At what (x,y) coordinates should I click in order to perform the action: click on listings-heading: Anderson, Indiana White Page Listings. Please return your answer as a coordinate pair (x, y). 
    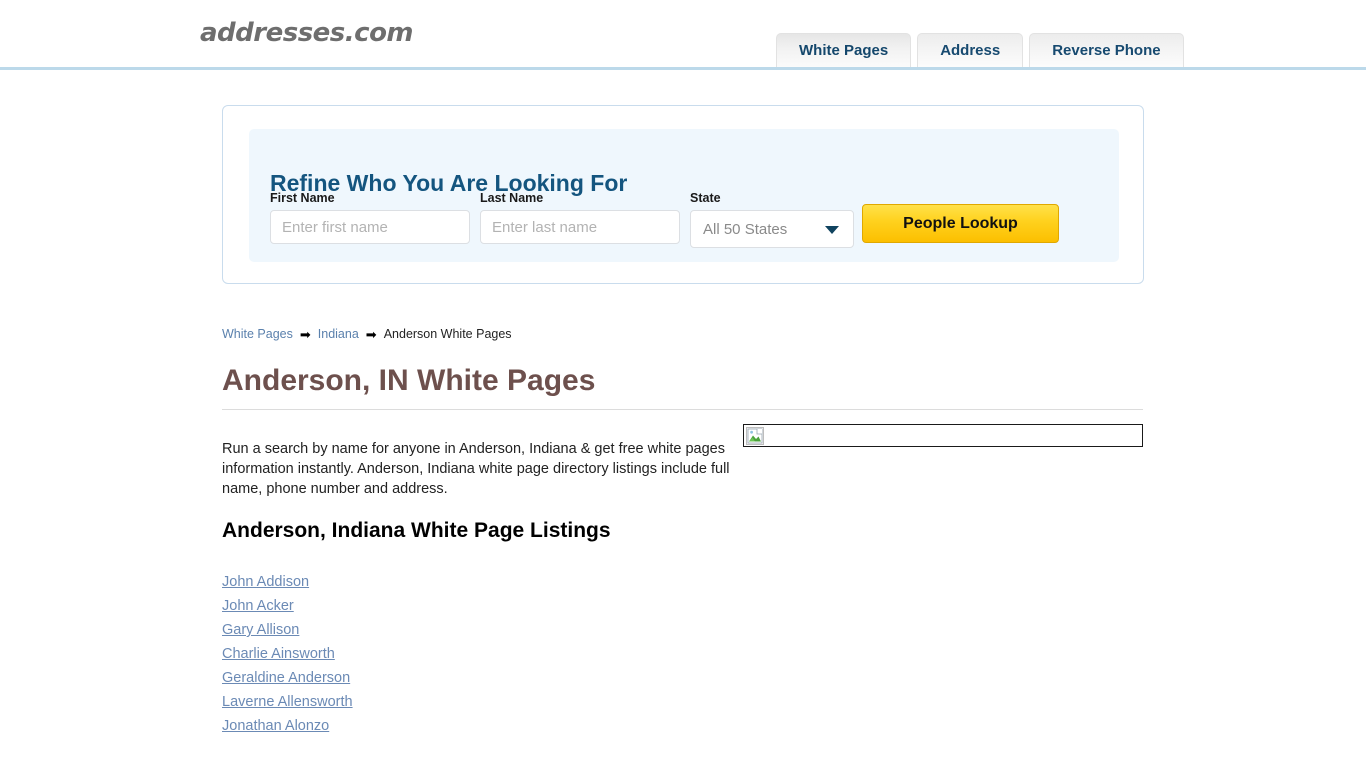
    Looking at the image, I should click on (416, 530).